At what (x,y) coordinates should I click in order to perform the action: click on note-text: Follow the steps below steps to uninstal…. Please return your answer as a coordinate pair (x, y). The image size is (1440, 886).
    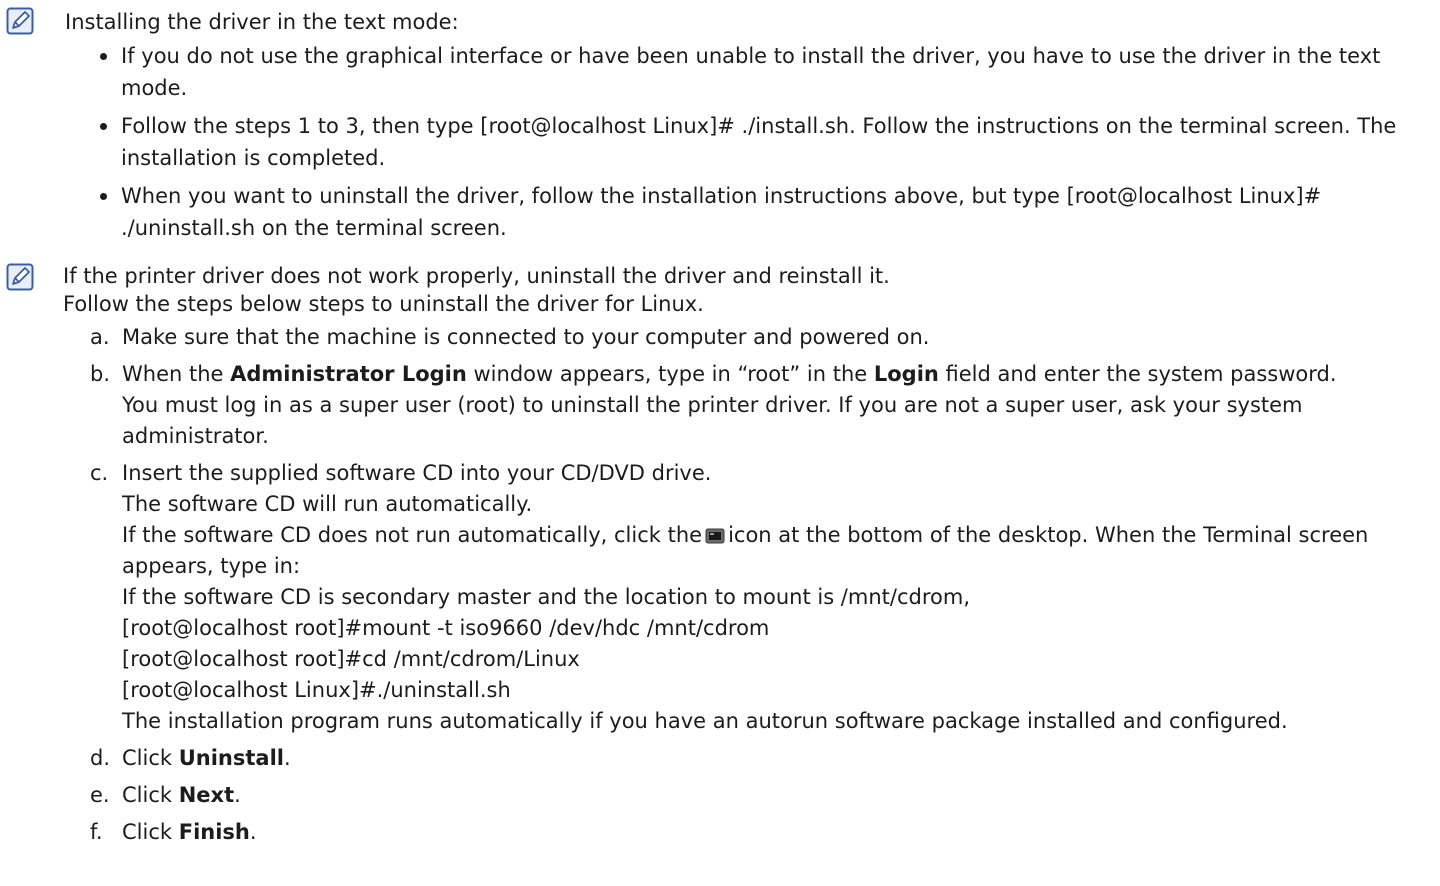
    Looking at the image, I should click on (383, 304).